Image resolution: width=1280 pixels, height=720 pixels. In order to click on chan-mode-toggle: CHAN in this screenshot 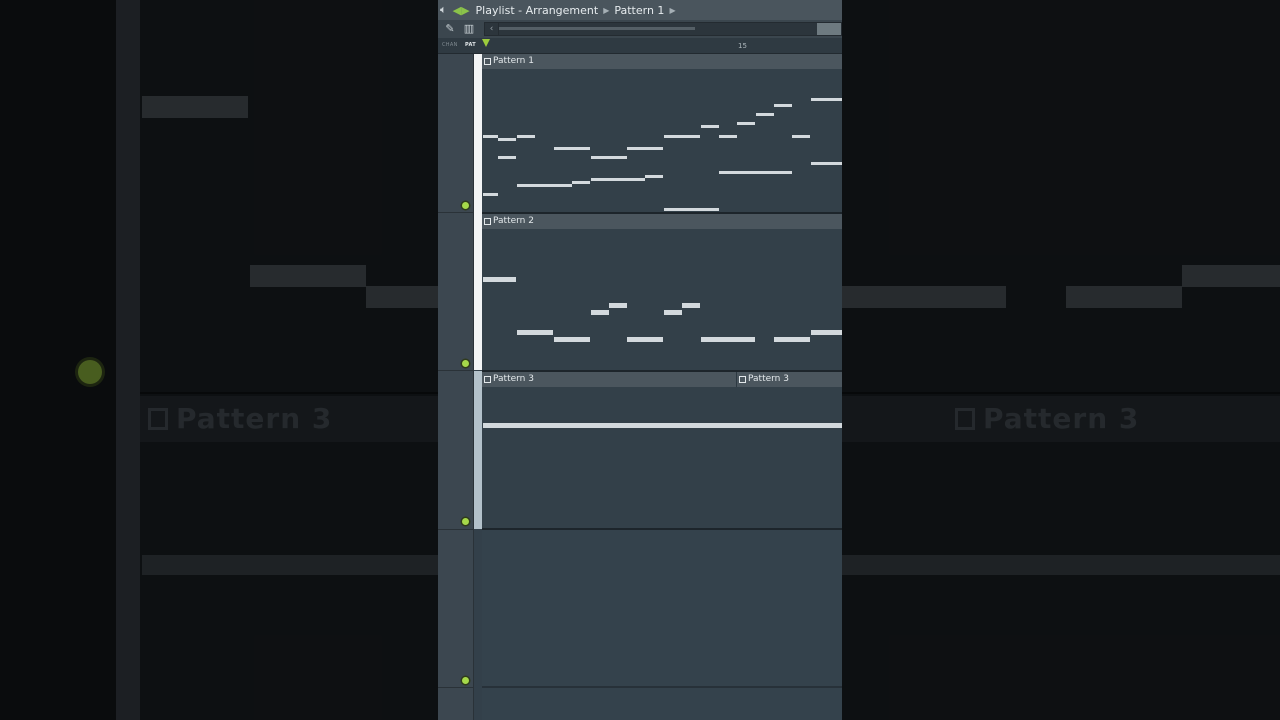, I will do `click(450, 45)`.